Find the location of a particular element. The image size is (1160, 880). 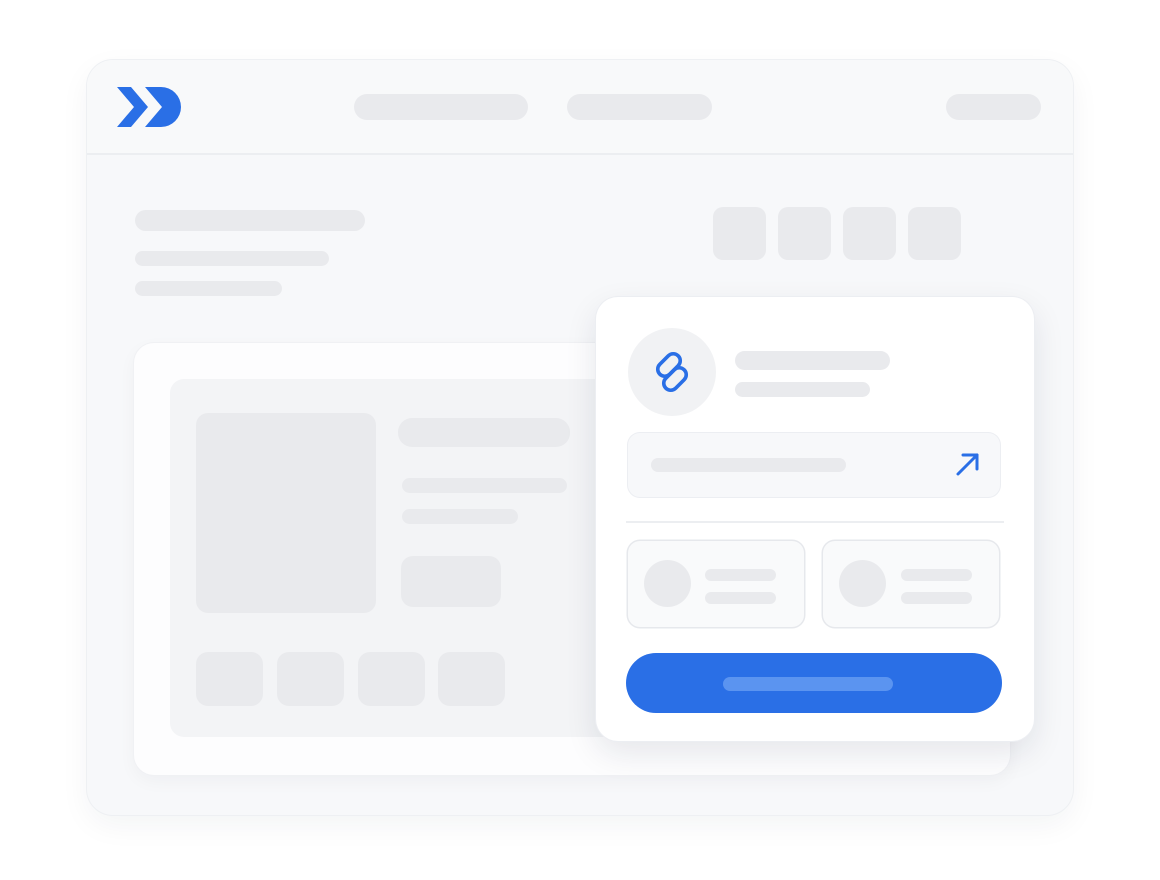

share-url-value is located at coordinates (748, 465).